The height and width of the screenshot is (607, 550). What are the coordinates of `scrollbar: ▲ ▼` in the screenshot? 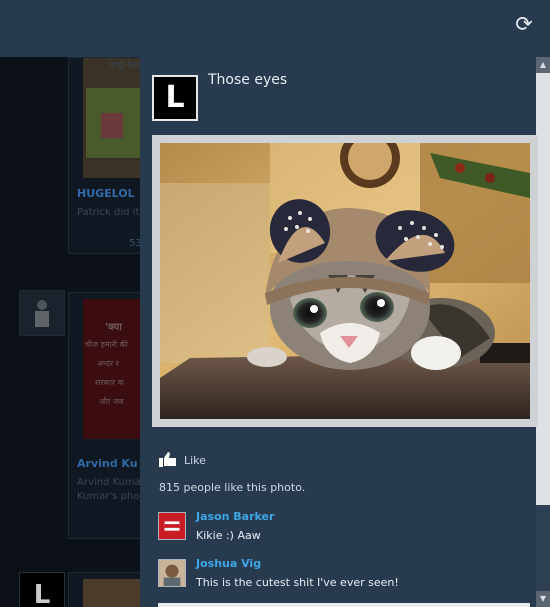 It's located at (543, 332).